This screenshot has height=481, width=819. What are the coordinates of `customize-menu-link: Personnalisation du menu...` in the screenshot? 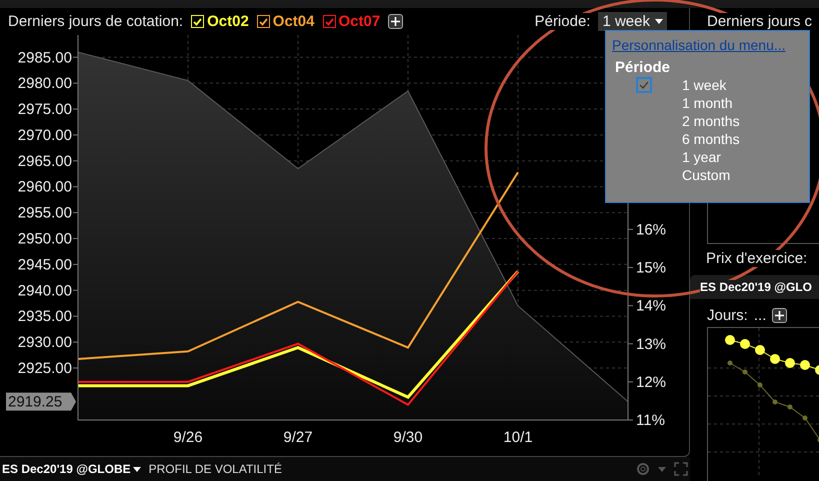 It's located at (710, 45).